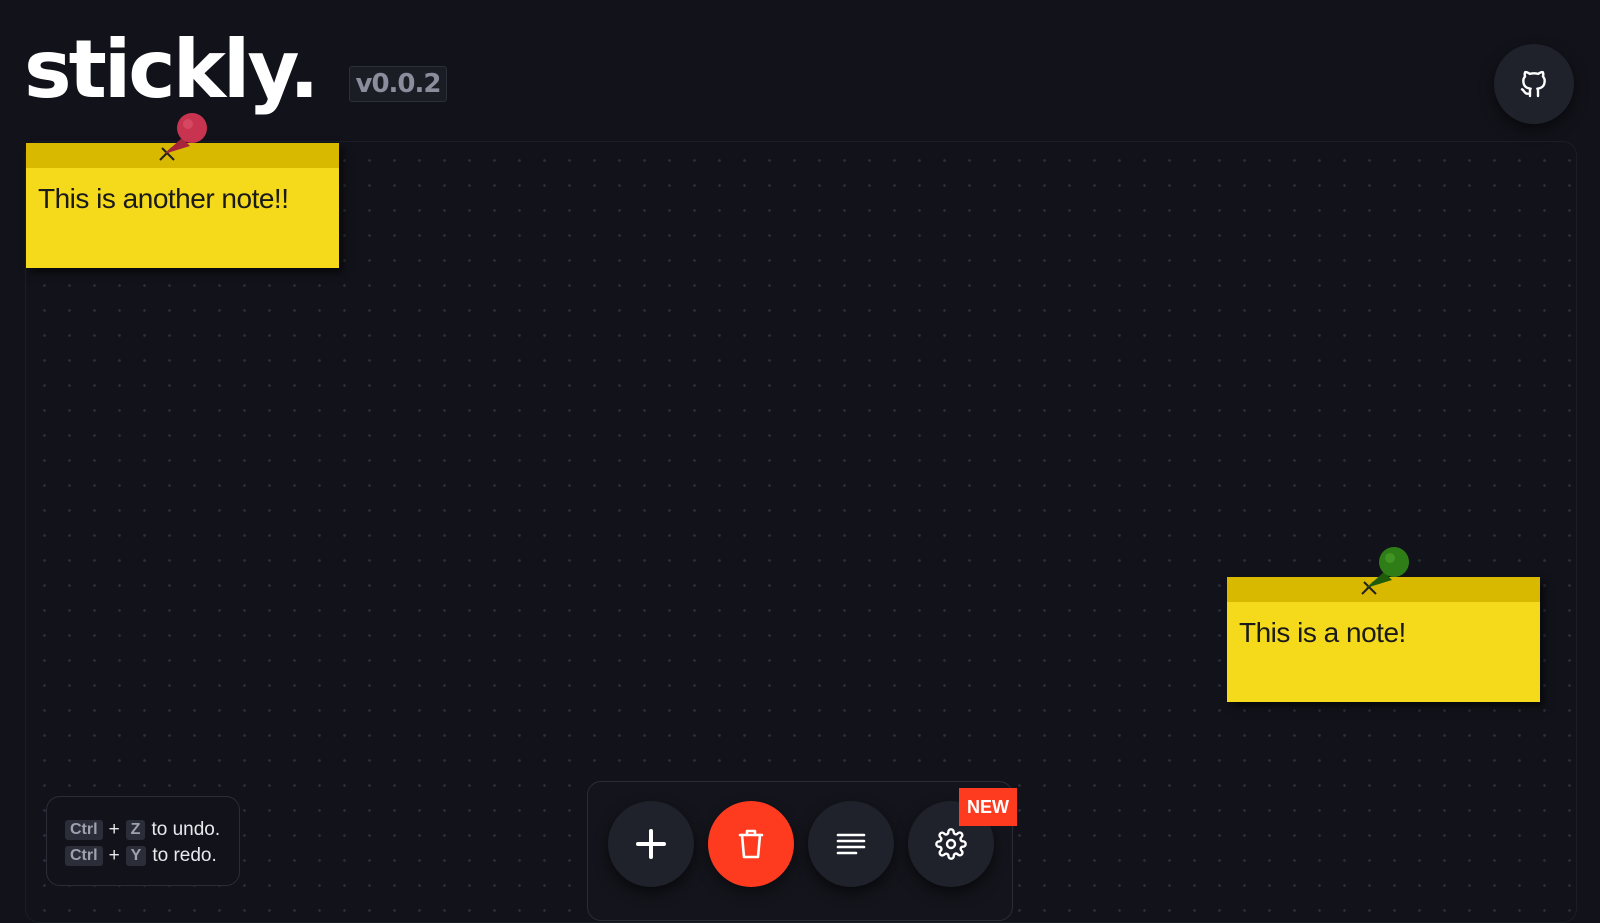 This screenshot has width=1600, height=923. I want to click on plus-icon, so click(651, 844).